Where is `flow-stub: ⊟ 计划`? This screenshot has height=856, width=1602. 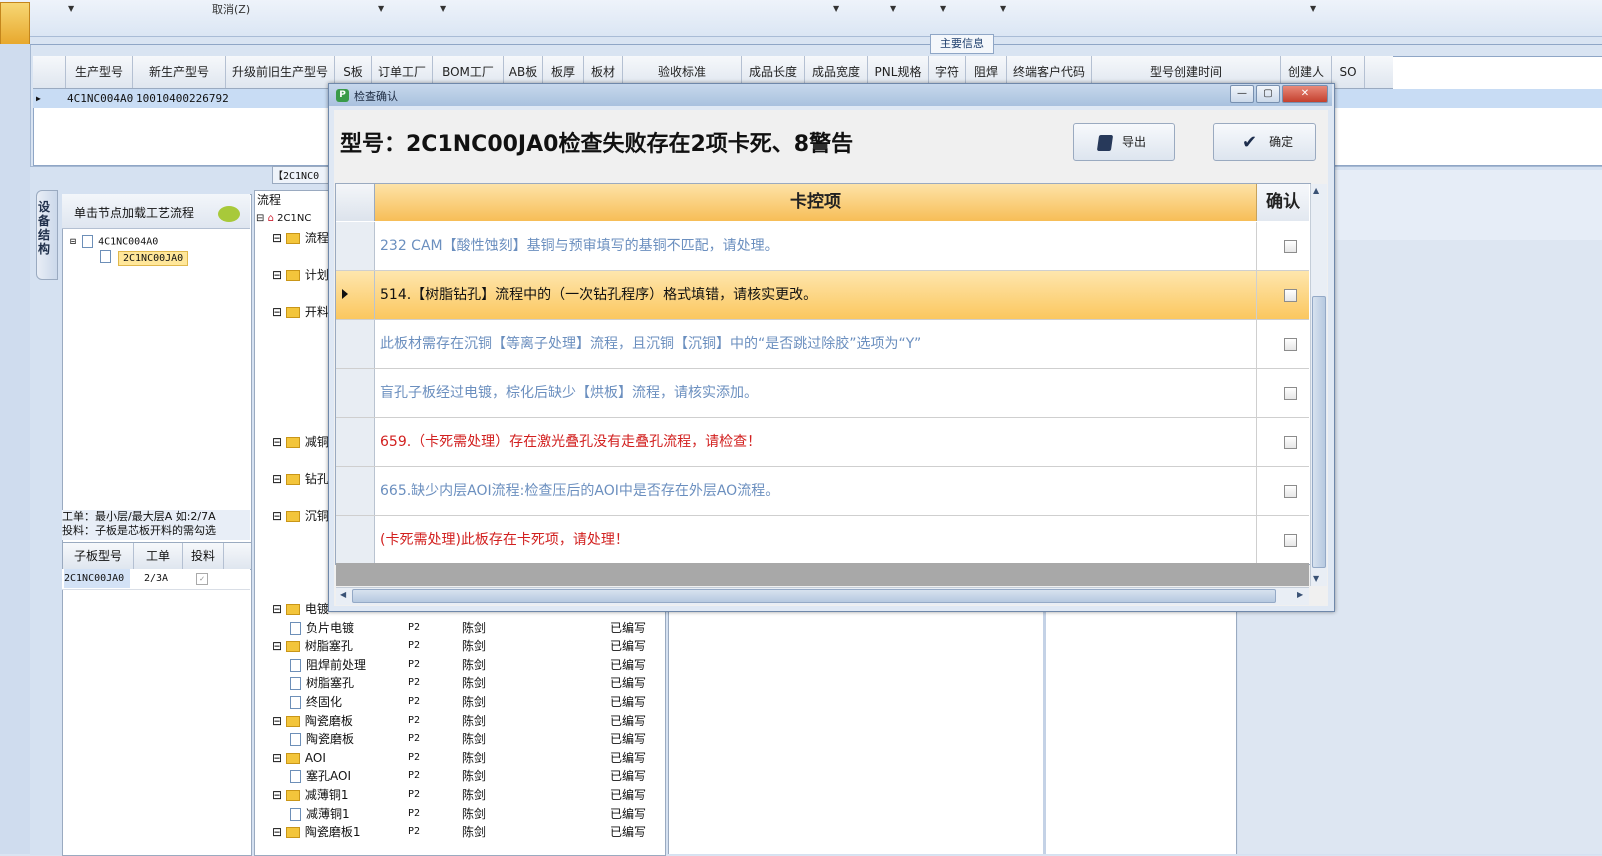
flow-stub: ⊟ 计划 is located at coordinates (300, 275).